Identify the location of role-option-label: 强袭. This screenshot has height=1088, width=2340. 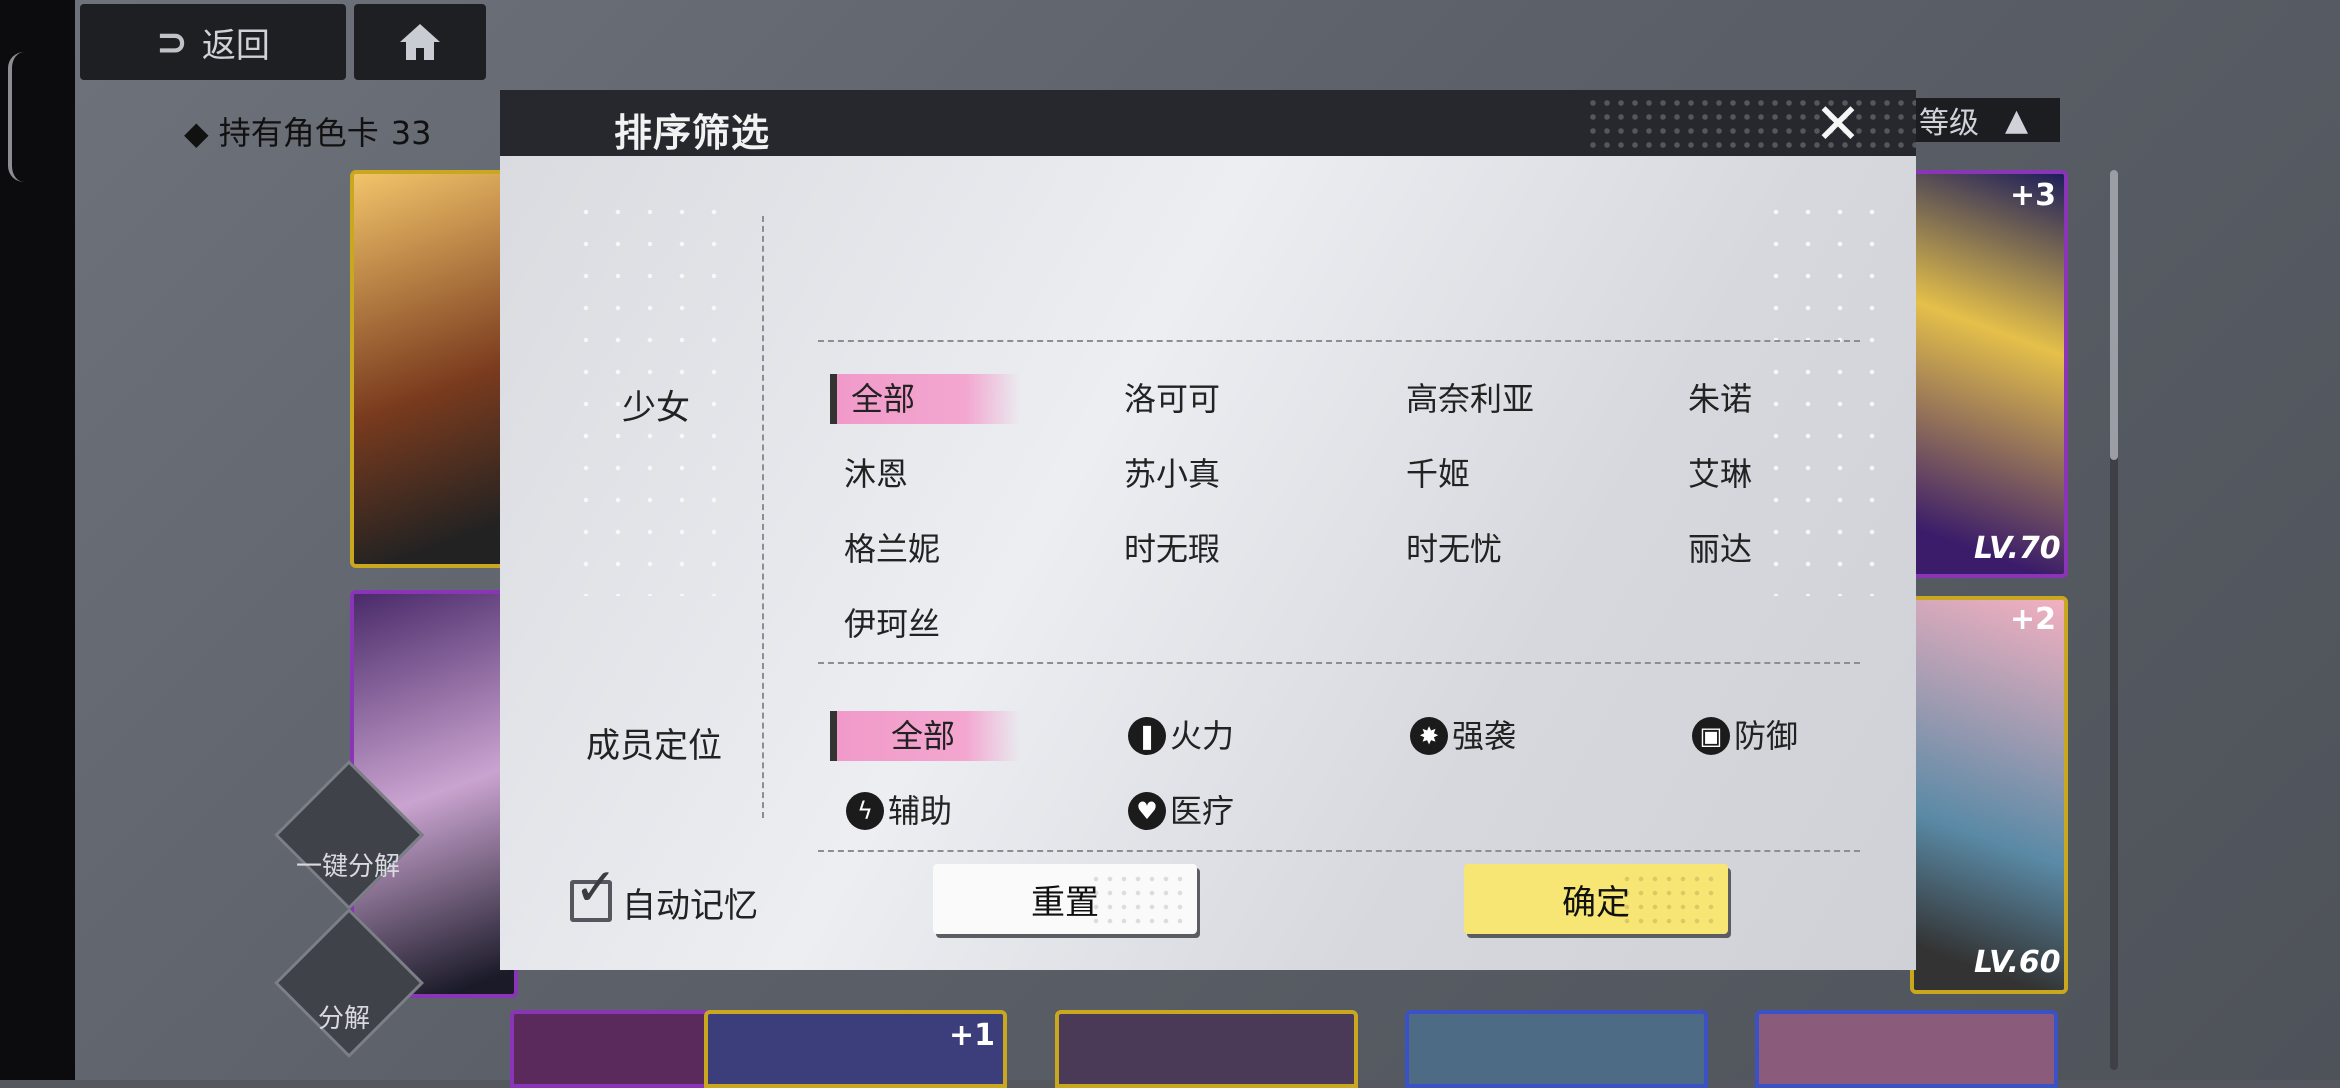
(1484, 736).